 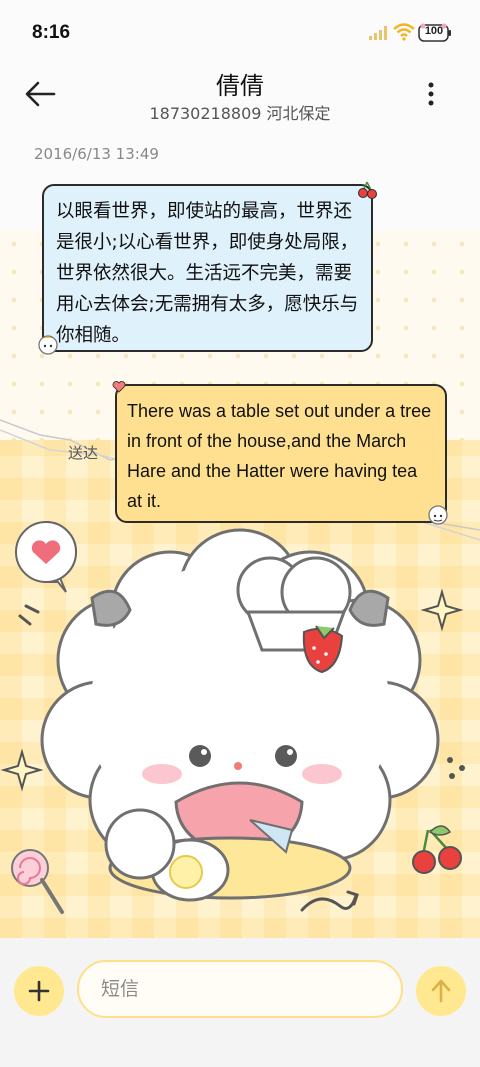 I want to click on more-options-button, so click(x=431, y=95).